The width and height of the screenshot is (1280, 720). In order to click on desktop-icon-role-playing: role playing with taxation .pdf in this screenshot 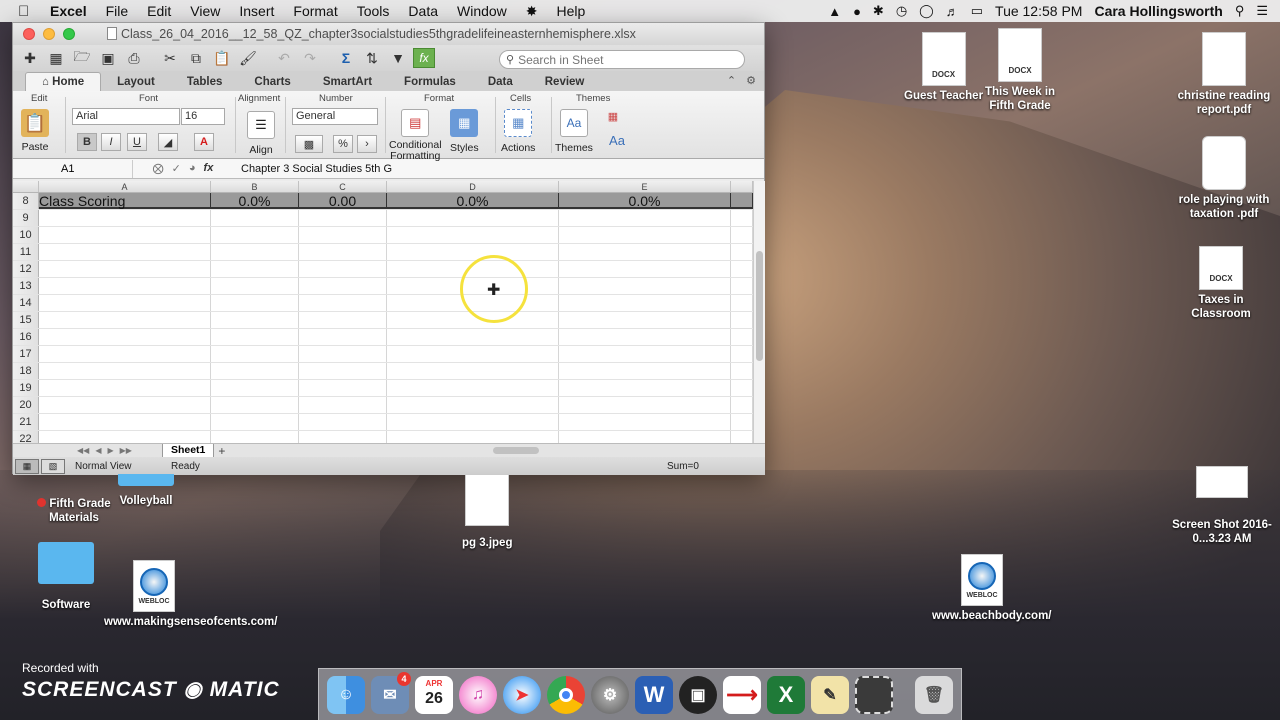, I will do `click(1224, 178)`.